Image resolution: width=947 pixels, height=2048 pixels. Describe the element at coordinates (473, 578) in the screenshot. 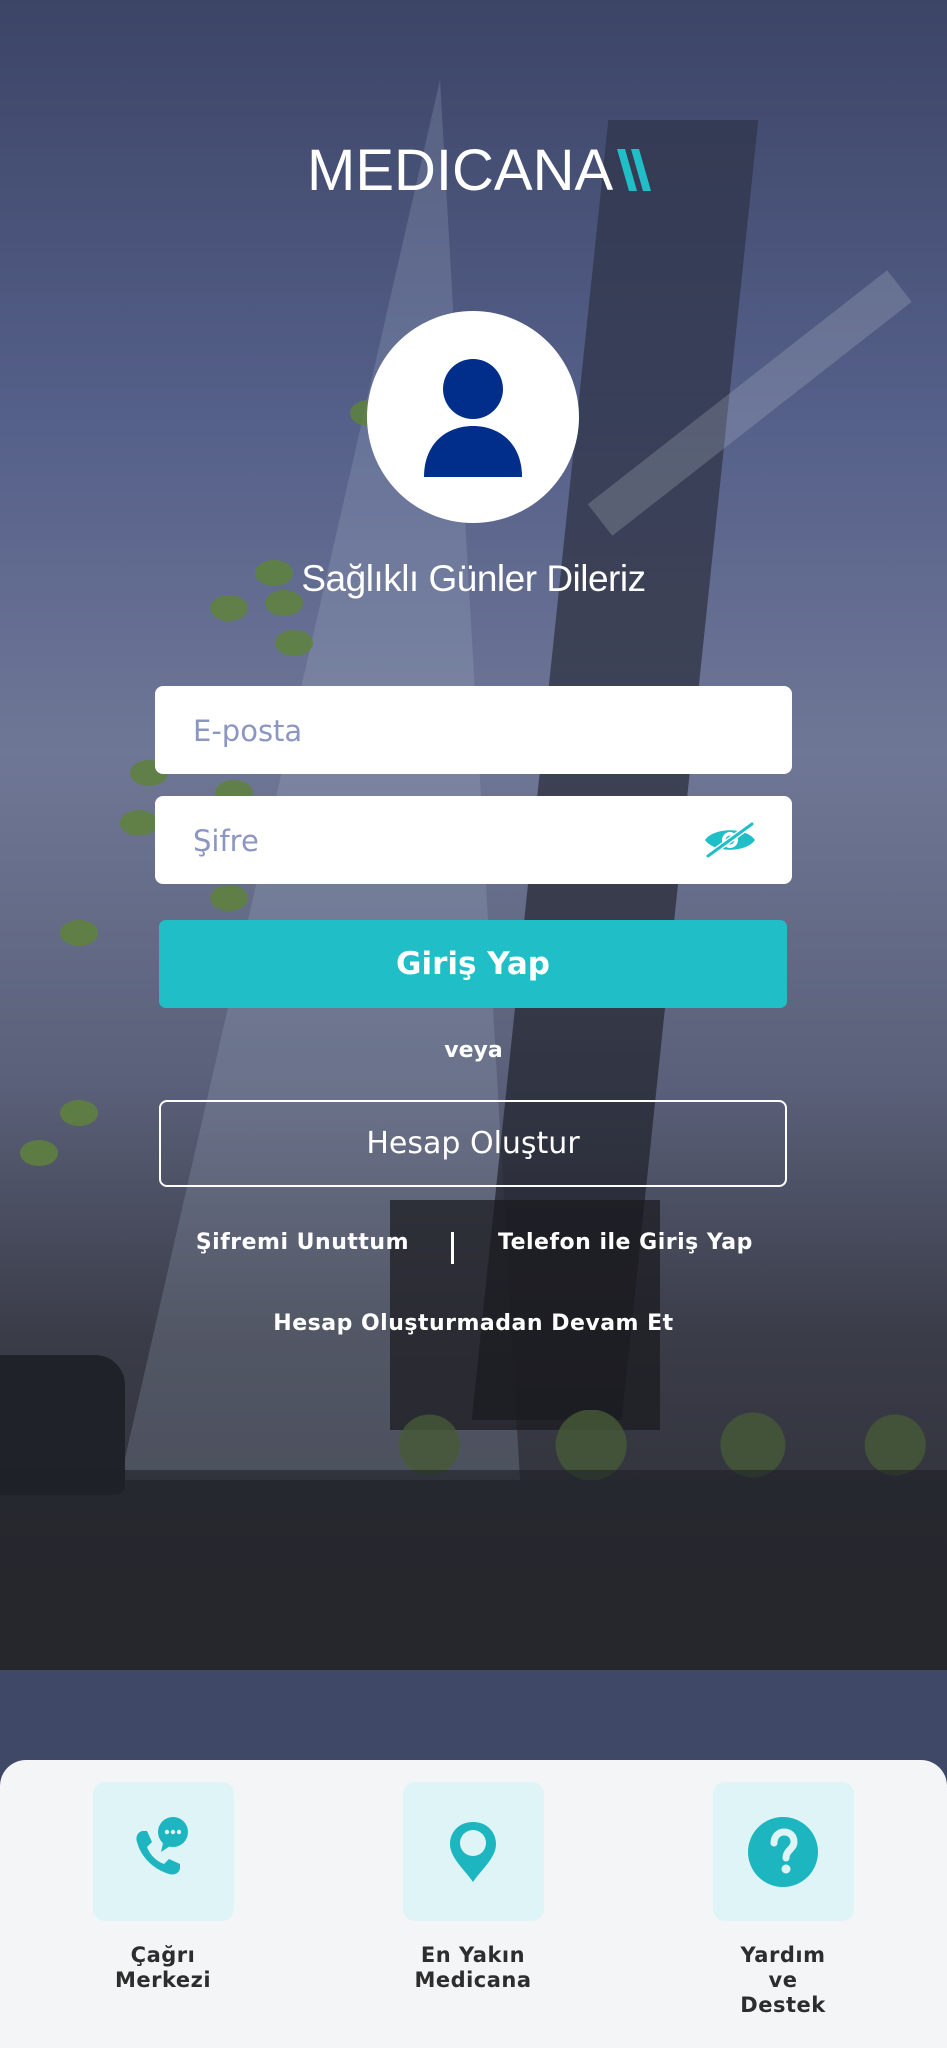

I see `greeting-text: Sağlıklı Günler Dileriz` at that location.